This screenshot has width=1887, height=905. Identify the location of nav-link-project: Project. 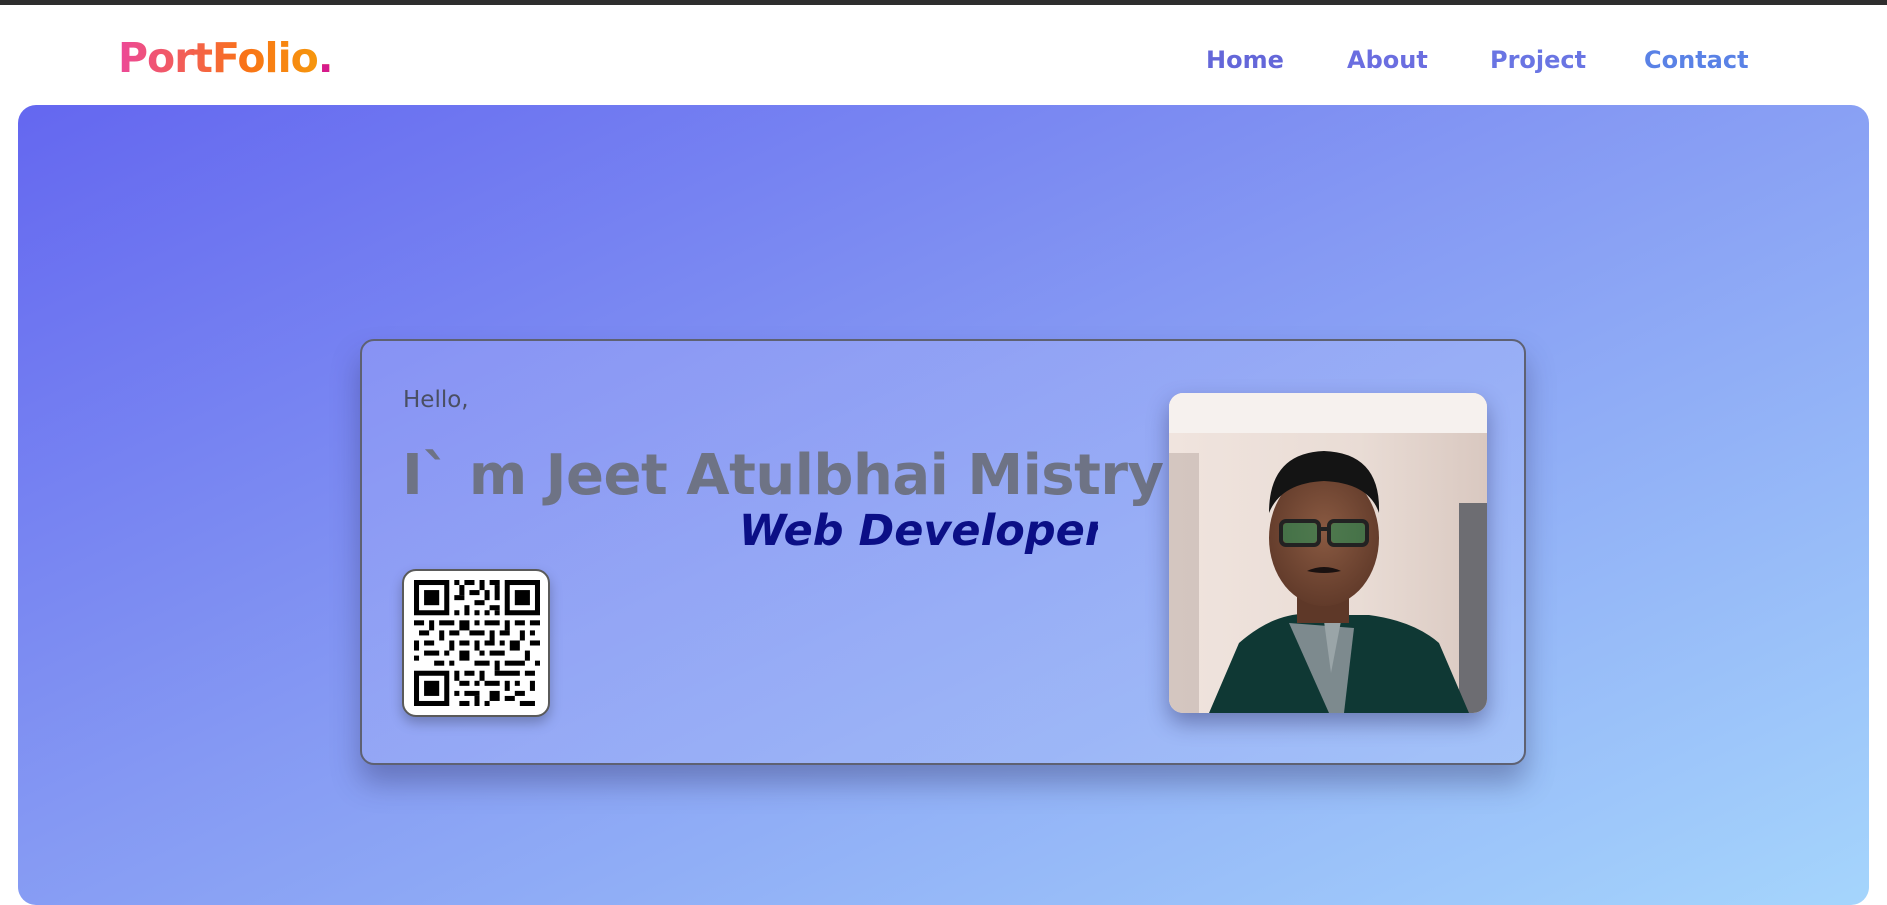
(1538, 60).